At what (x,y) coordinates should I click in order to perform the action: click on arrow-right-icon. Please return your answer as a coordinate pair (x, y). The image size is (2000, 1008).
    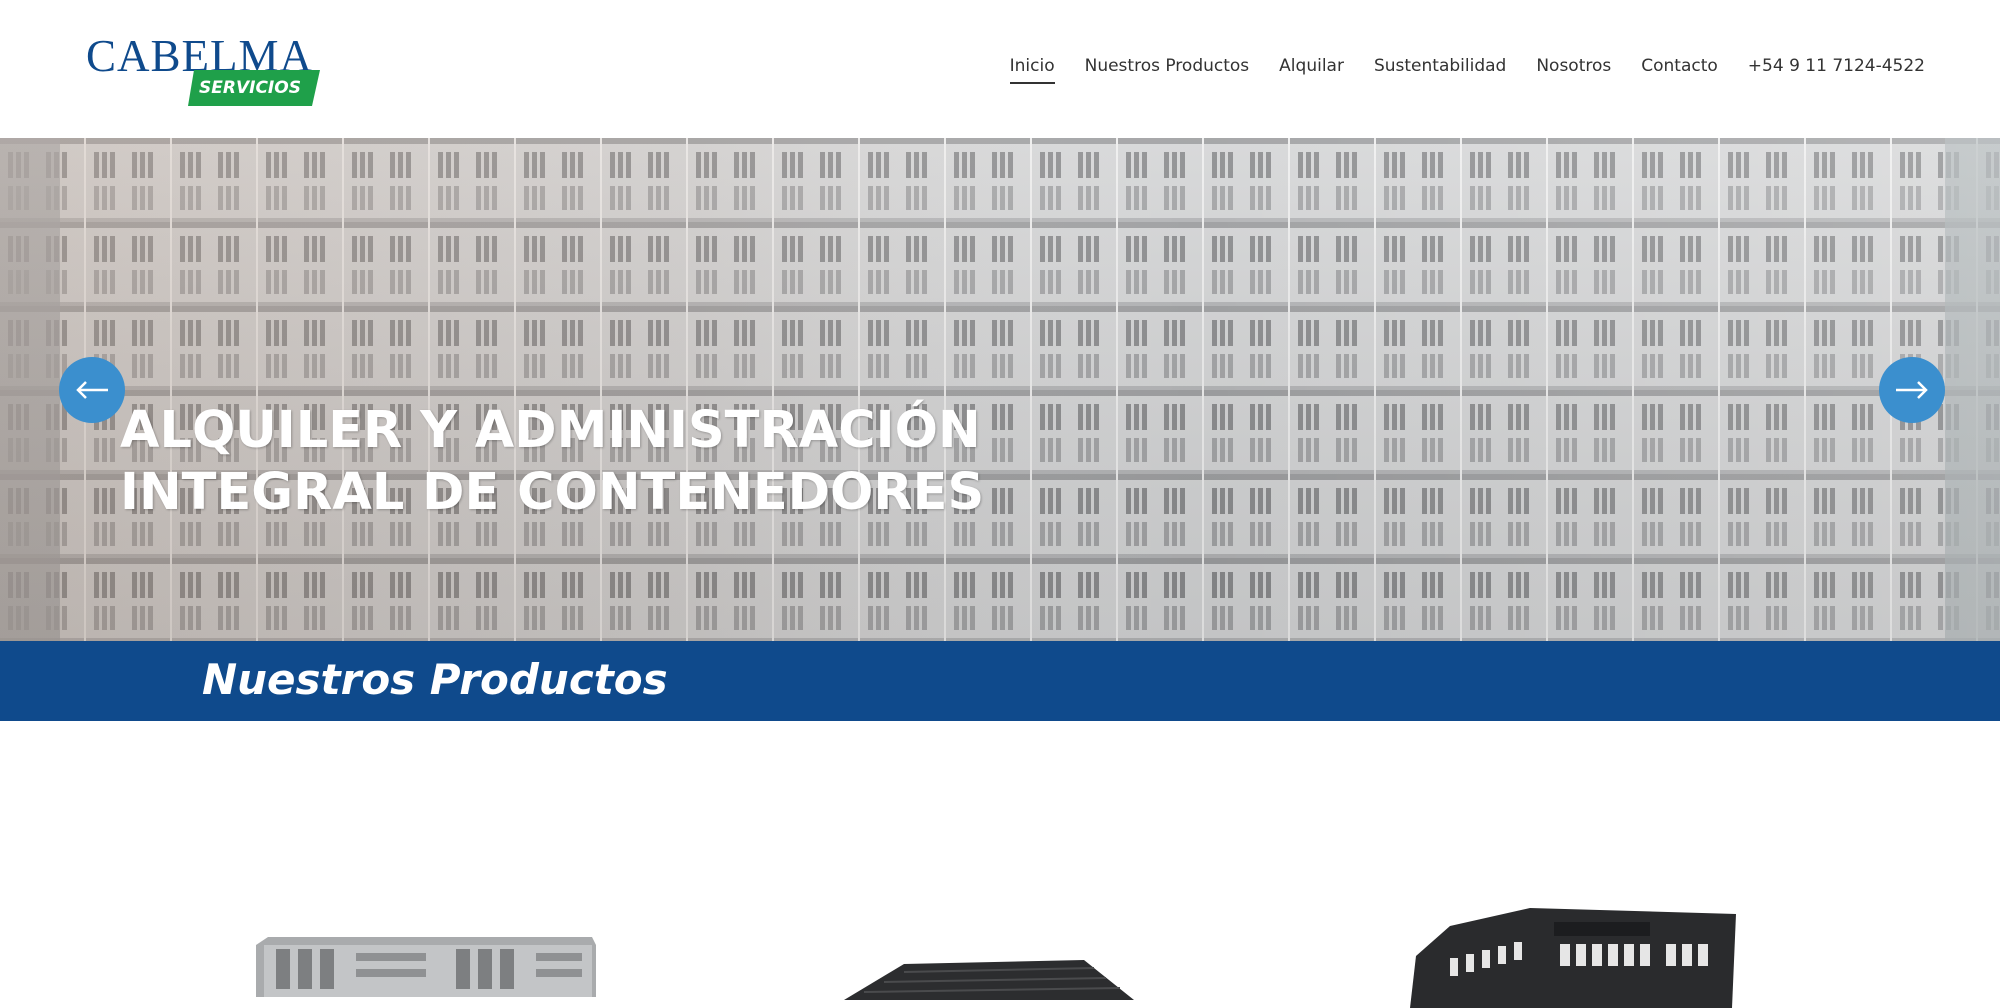
    Looking at the image, I should click on (1912, 390).